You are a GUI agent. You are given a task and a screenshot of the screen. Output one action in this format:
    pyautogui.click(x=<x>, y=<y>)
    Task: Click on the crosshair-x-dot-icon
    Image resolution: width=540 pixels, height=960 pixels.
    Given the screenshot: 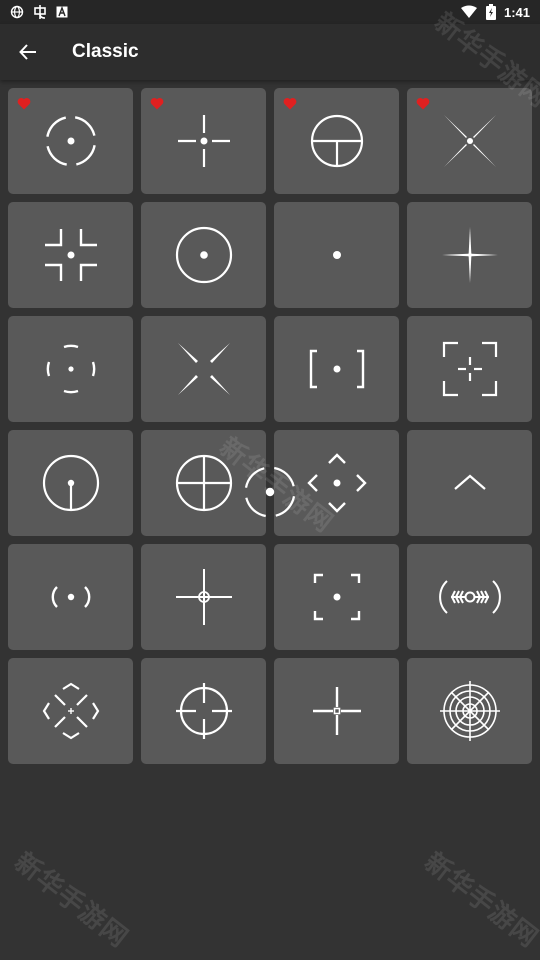 What is the action you would take?
    pyautogui.click(x=469, y=141)
    